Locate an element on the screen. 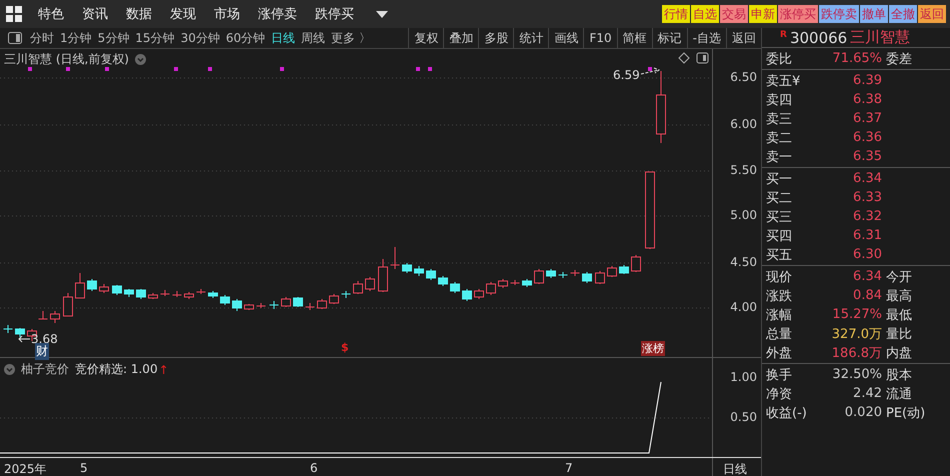 The width and height of the screenshot is (950, 476). panel-icon is located at coordinates (702, 58).